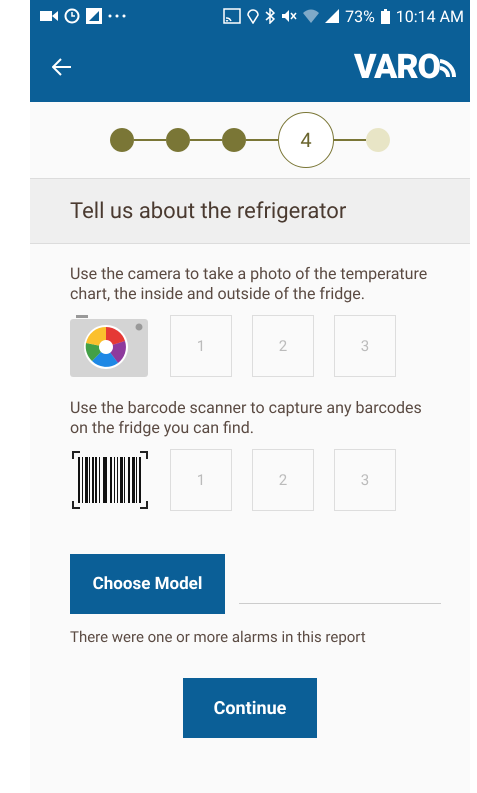 Image resolution: width=477 pixels, height=793 pixels. What do you see at coordinates (117, 16) in the screenshot?
I see `more-icon` at bounding box center [117, 16].